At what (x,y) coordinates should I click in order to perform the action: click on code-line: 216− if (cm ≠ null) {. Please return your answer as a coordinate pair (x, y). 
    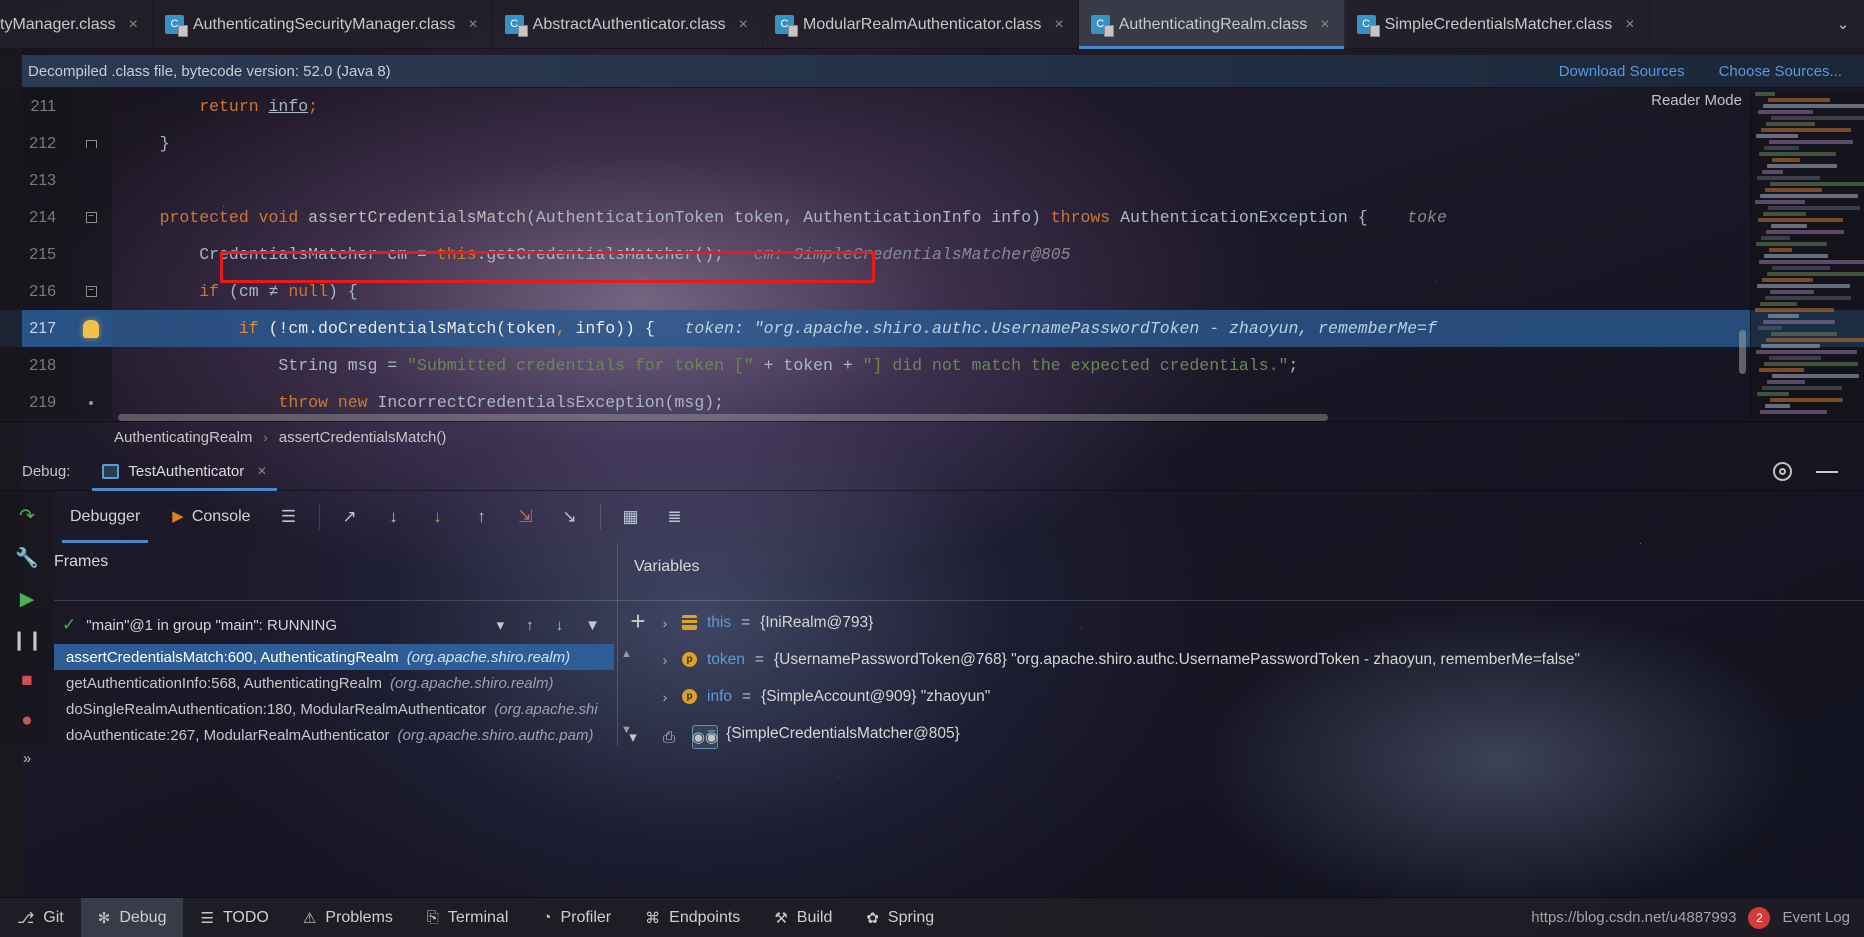
    Looking at the image, I should click on (932, 291).